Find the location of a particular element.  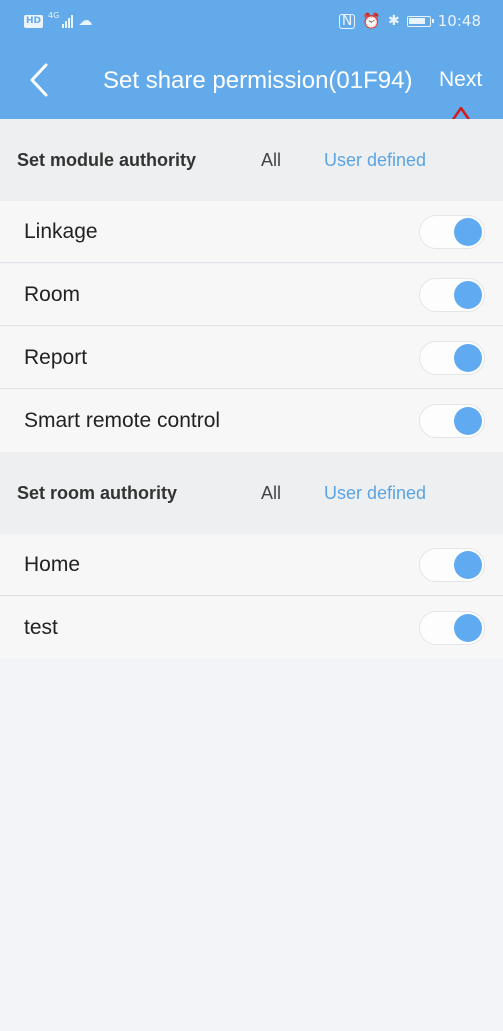

chevron-left-icon is located at coordinates (39, 80).